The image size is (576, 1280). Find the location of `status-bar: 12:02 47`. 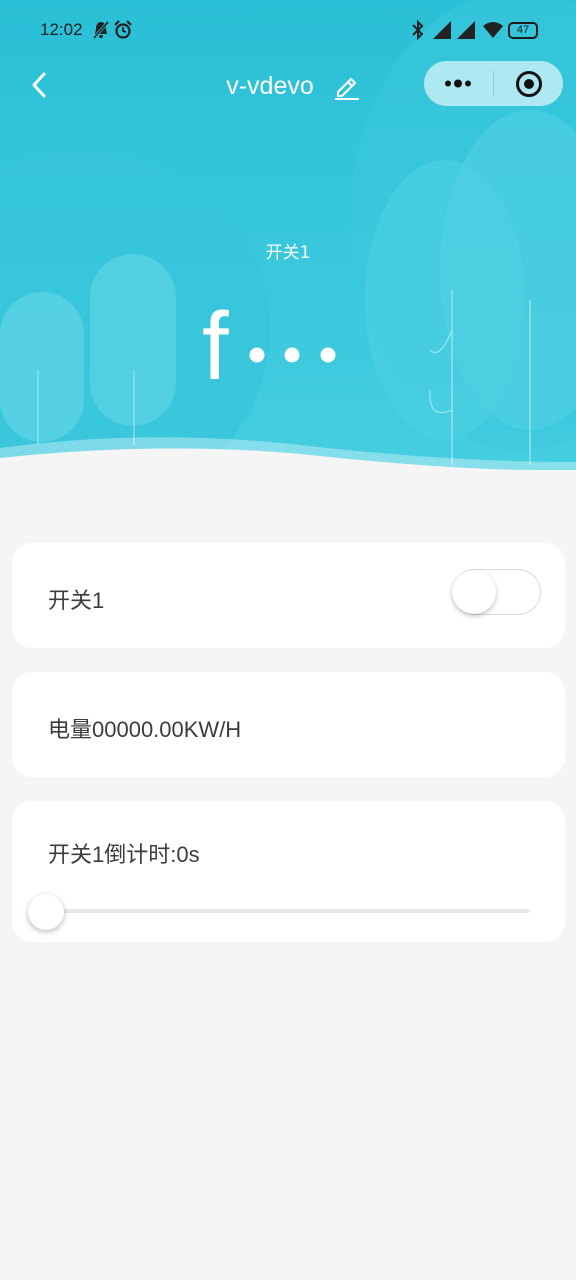

status-bar: 12:02 47 is located at coordinates (288, 31).